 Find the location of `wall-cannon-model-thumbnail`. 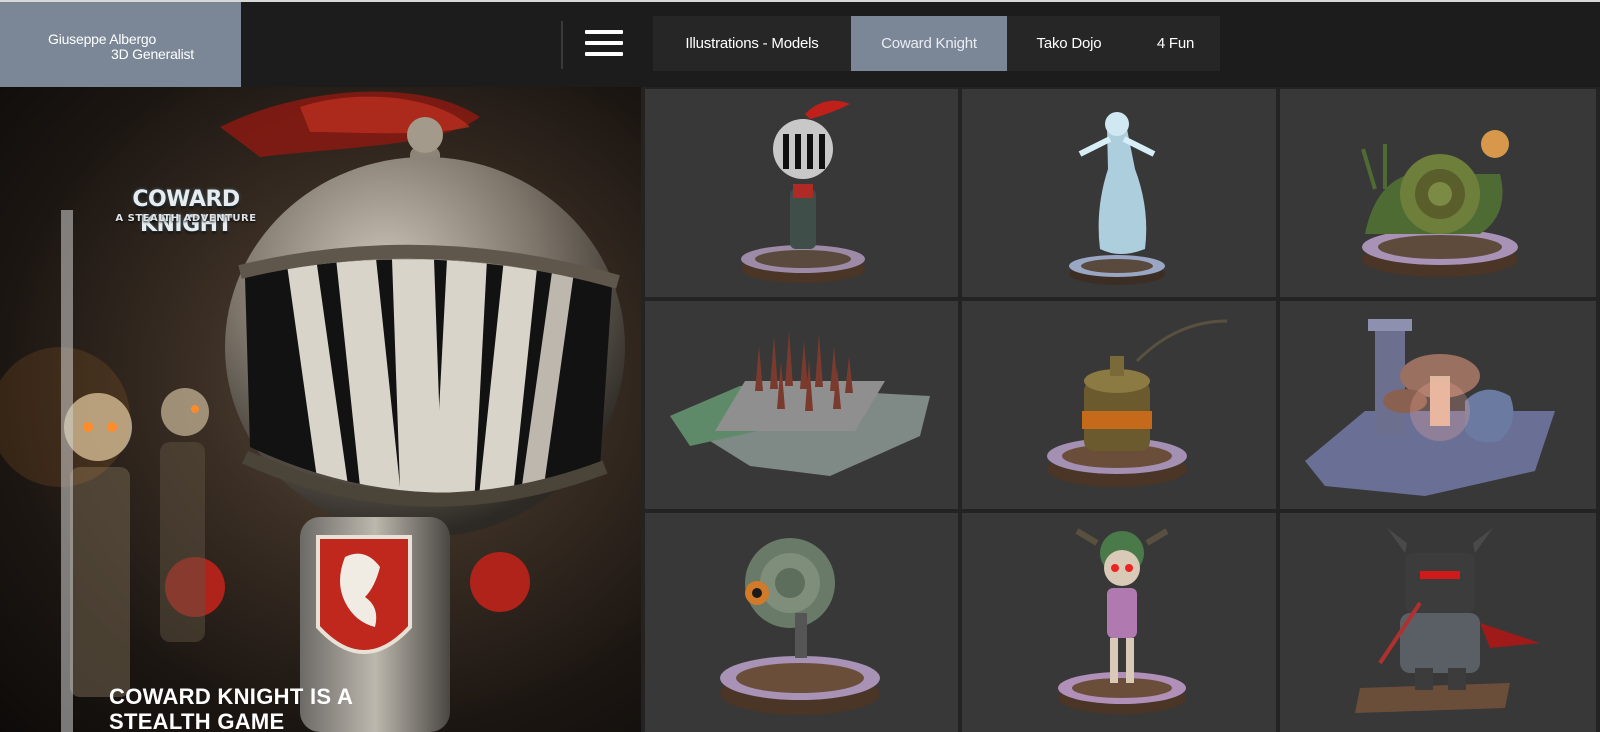

wall-cannon-model-thumbnail is located at coordinates (800, 626).